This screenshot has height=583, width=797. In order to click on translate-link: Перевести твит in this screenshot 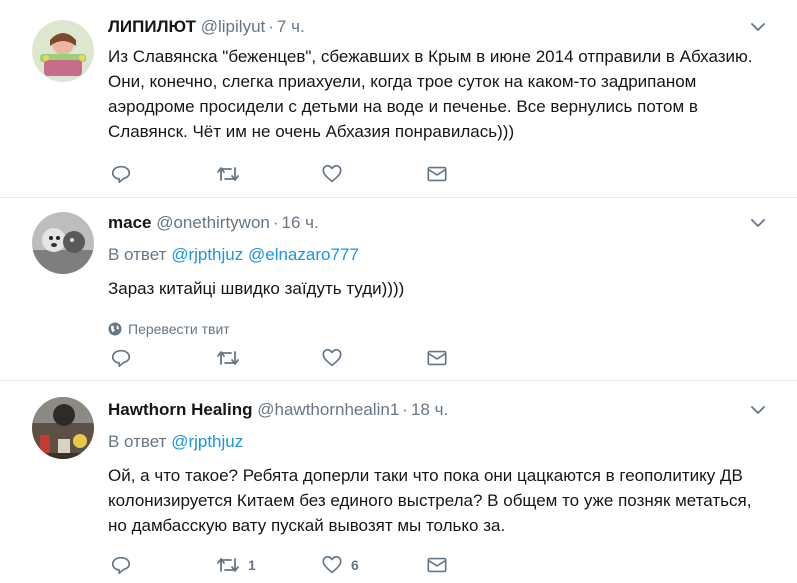, I will do `click(437, 329)`.